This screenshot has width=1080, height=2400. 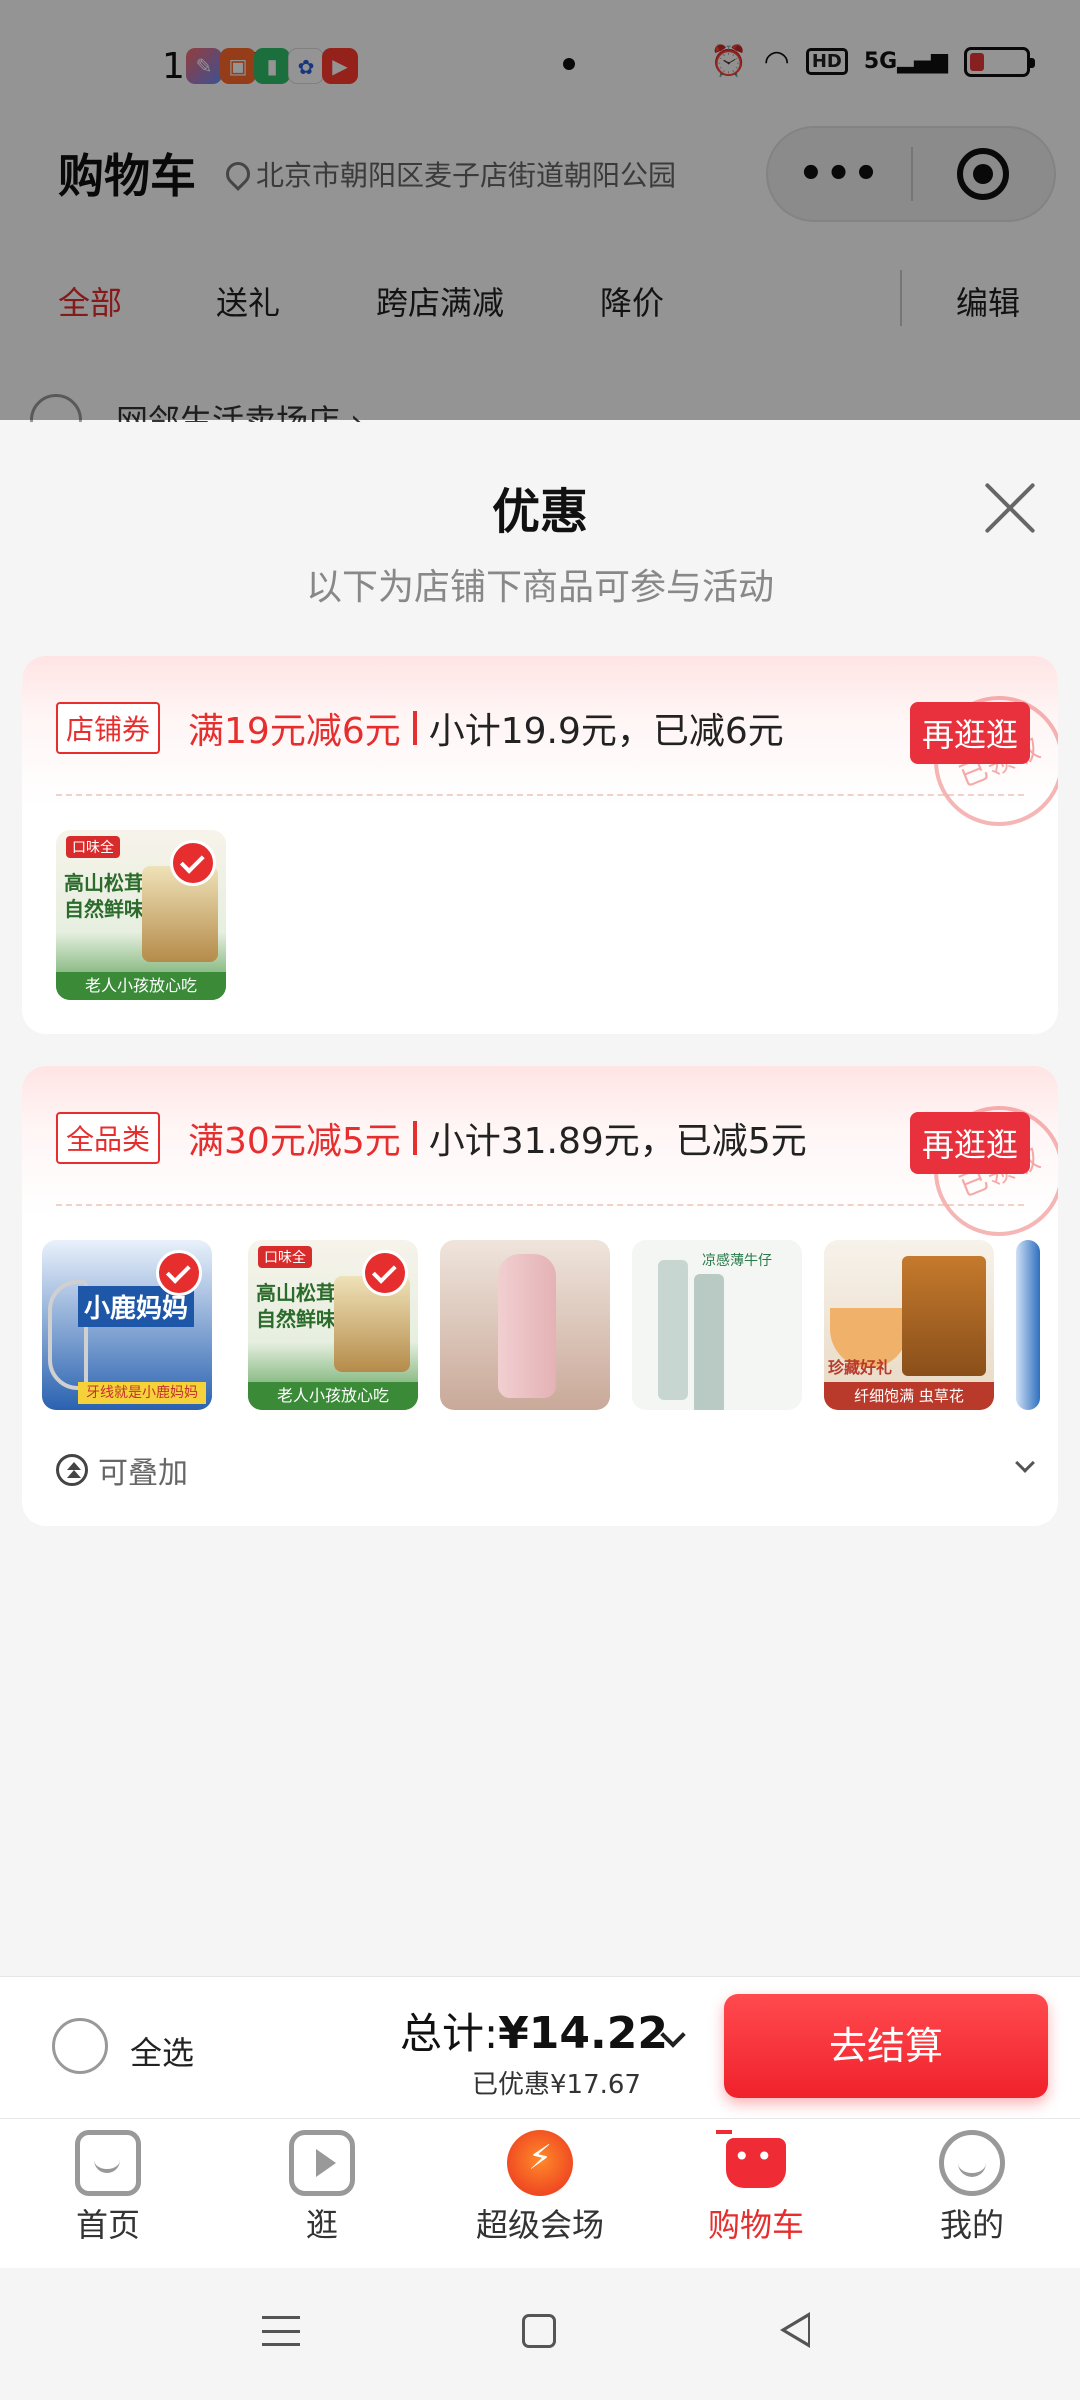 I want to click on nav-cart: 购物车, so click(x=756, y=2188).